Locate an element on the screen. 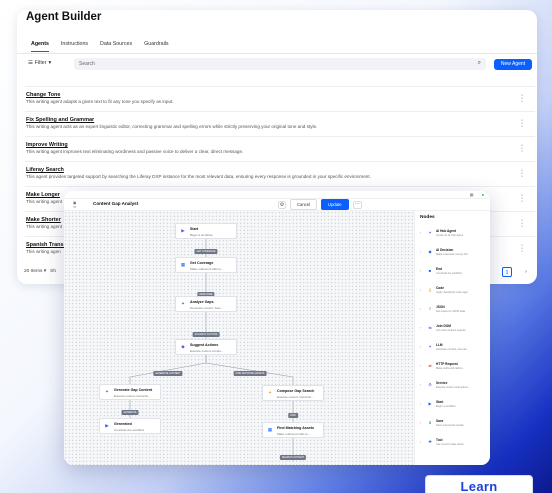  agent-name: Fix Spelling and Grammar is located at coordinates (60, 120).